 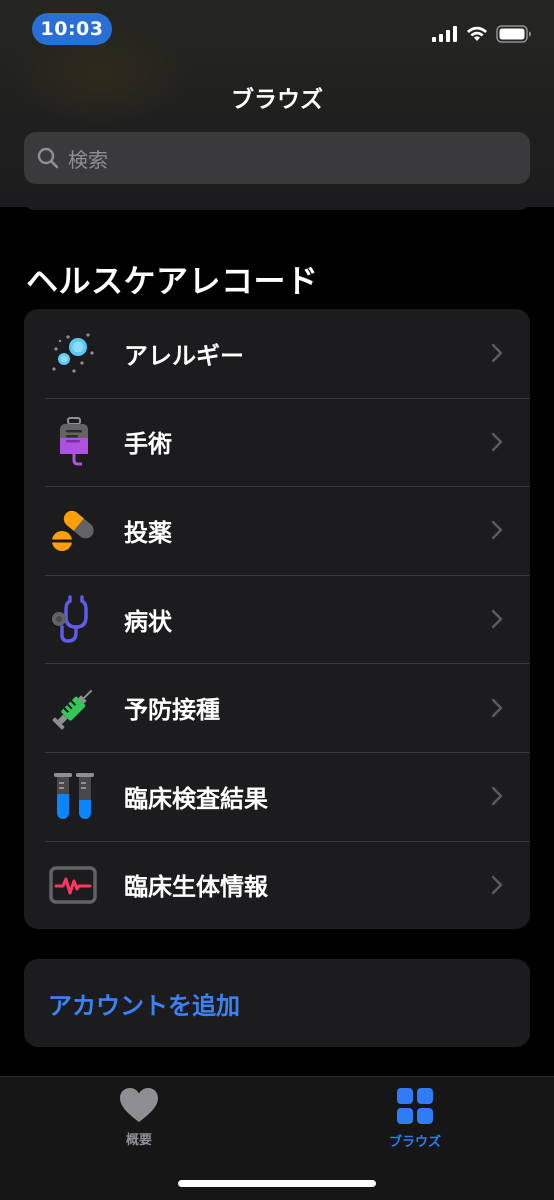 What do you see at coordinates (477, 33) in the screenshot?
I see `wifi-icon` at bounding box center [477, 33].